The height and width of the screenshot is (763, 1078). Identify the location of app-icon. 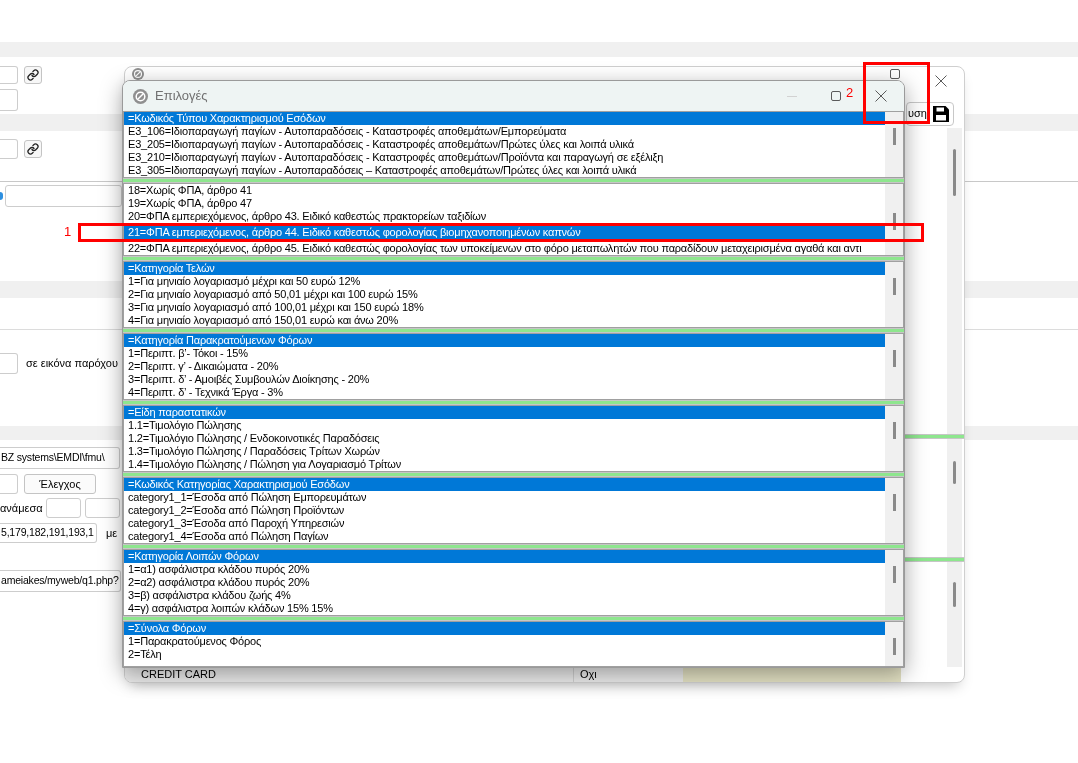
(140, 96).